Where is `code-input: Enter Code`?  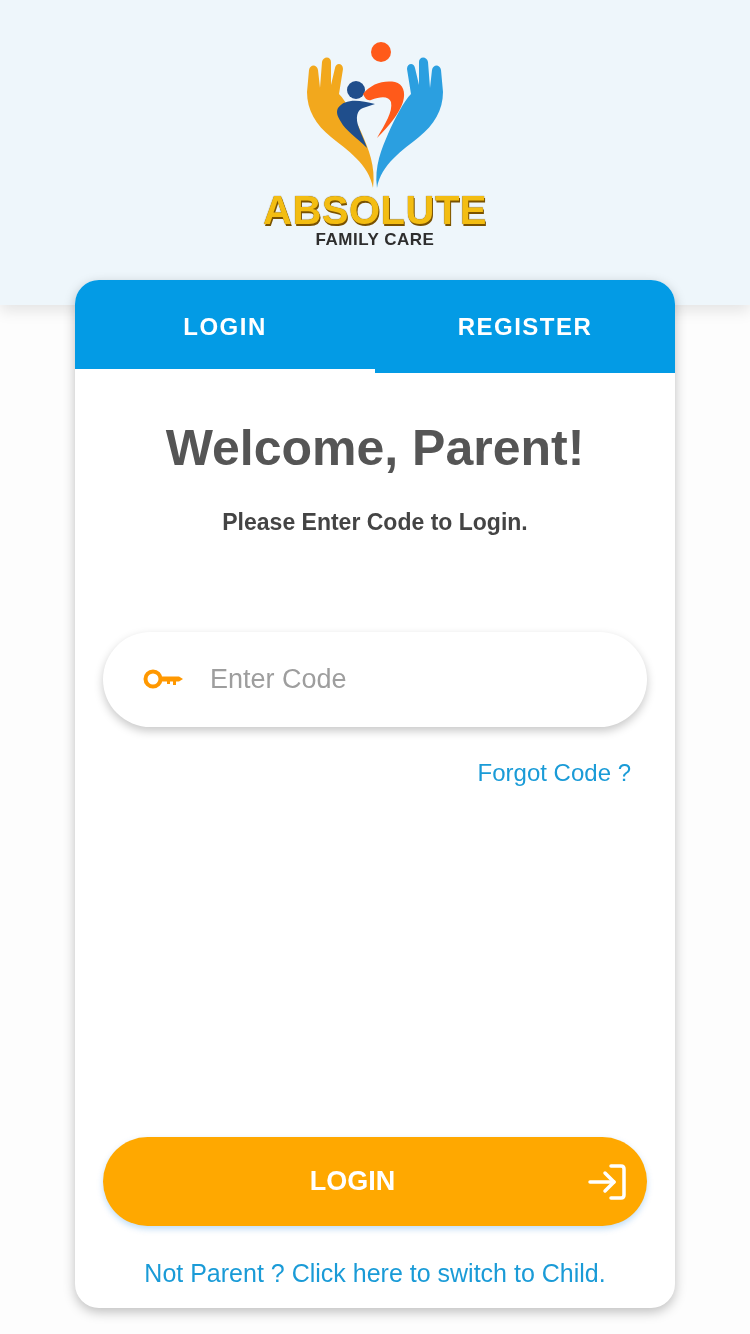 code-input: Enter Code is located at coordinates (375, 679).